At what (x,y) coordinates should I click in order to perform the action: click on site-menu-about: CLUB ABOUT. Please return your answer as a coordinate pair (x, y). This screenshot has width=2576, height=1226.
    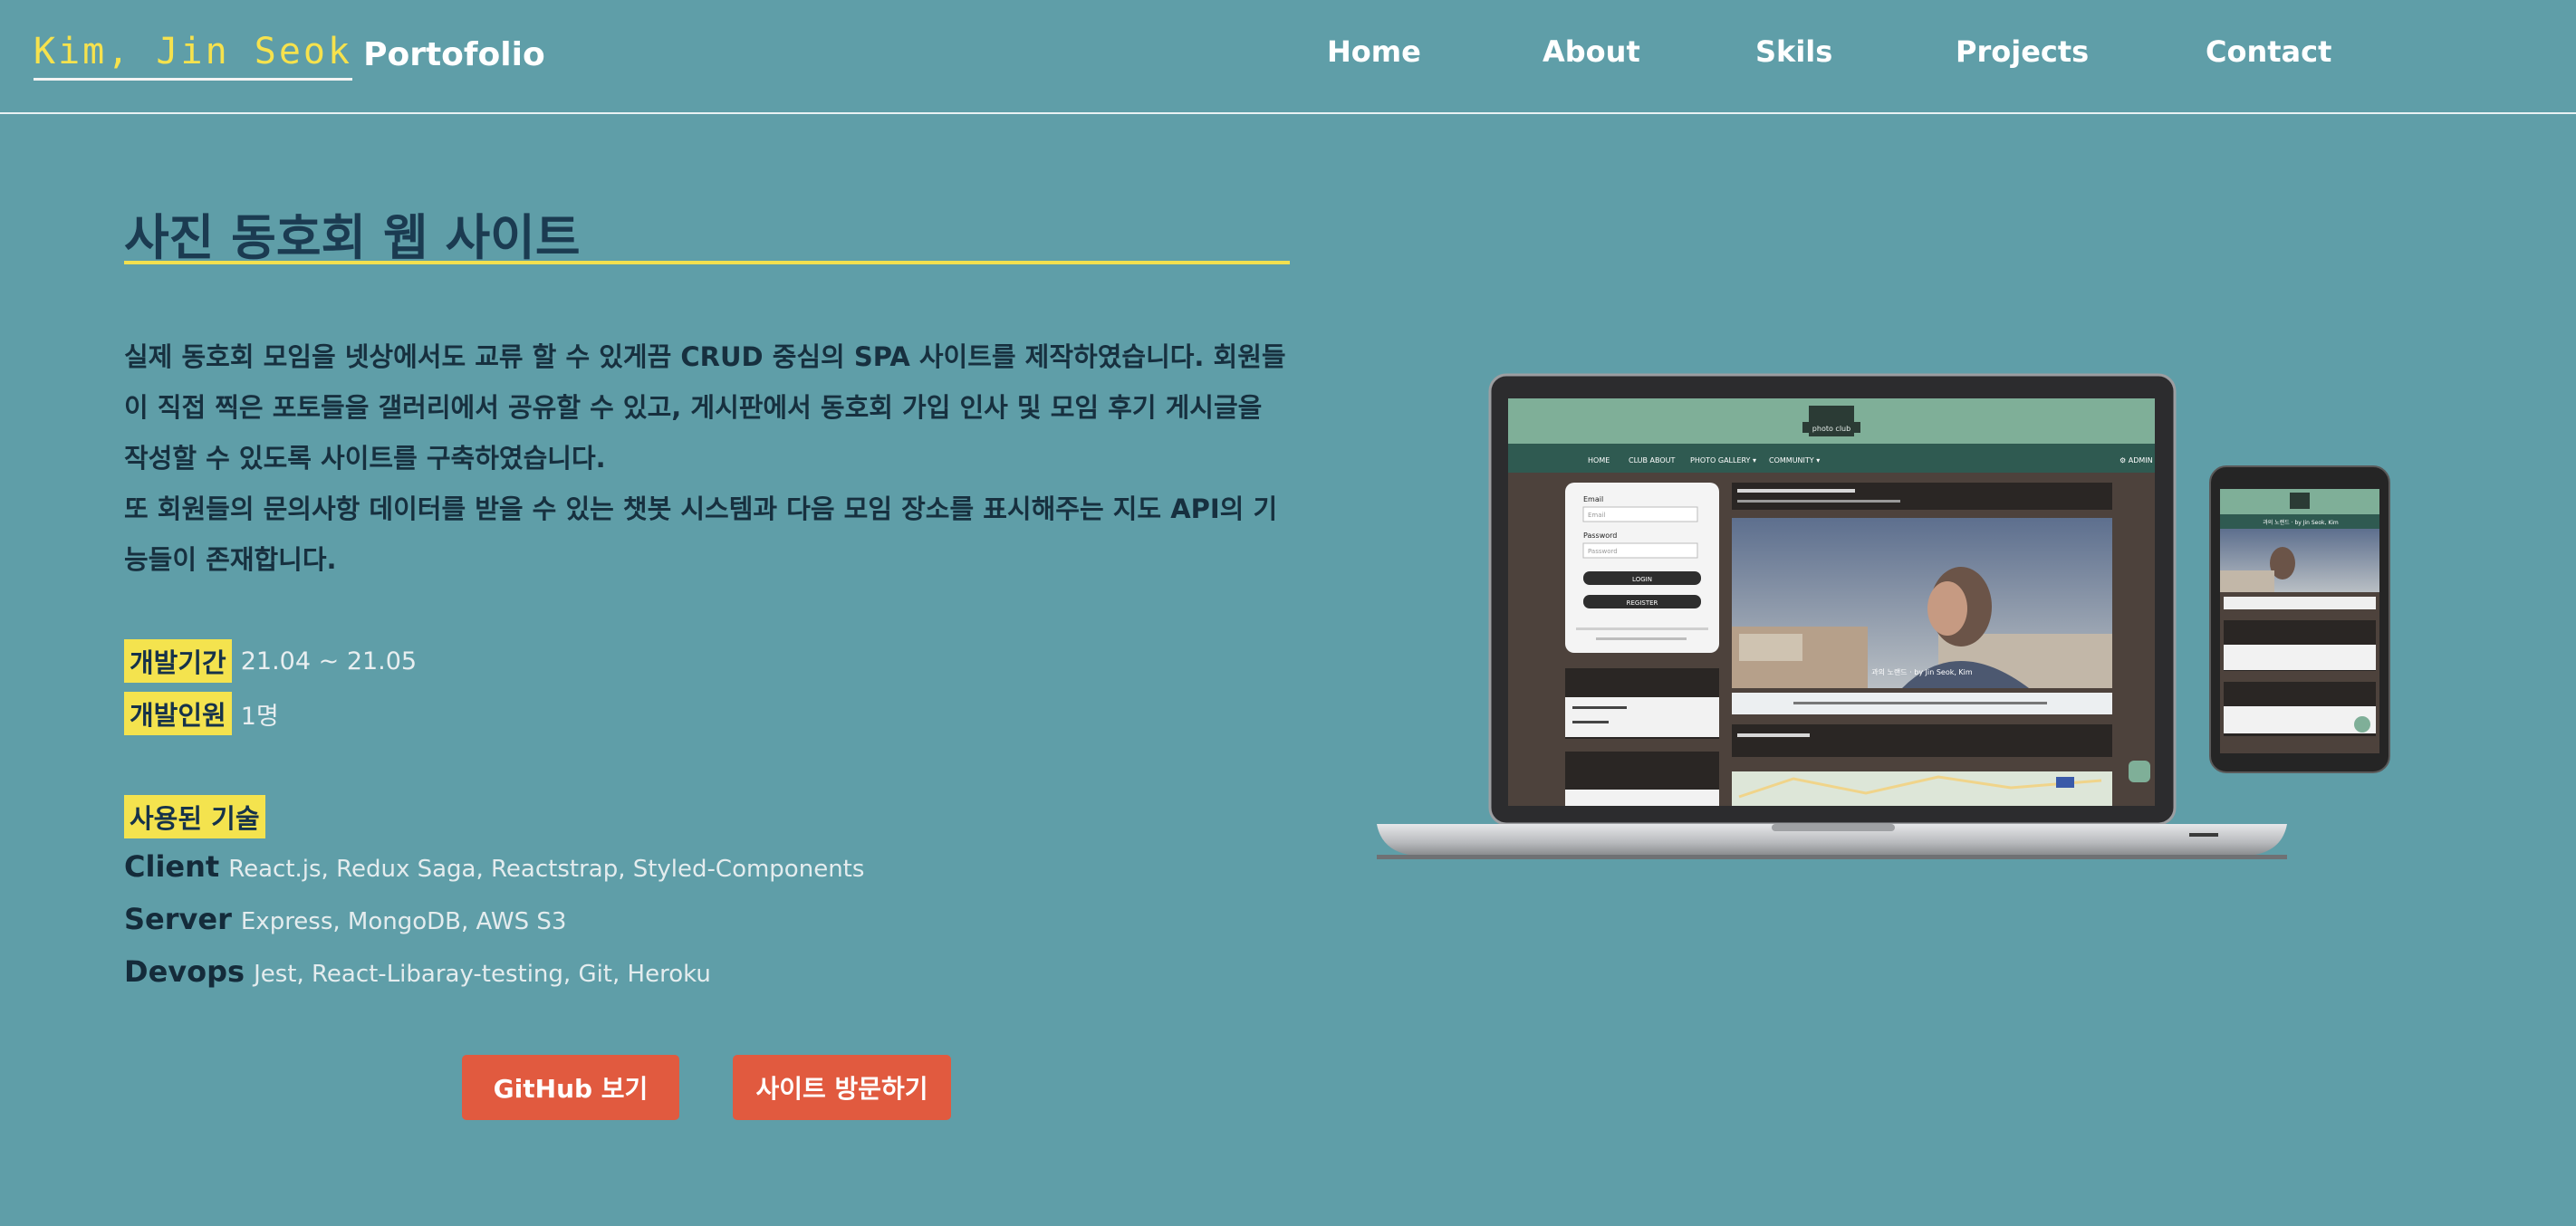
    Looking at the image, I should click on (1652, 461).